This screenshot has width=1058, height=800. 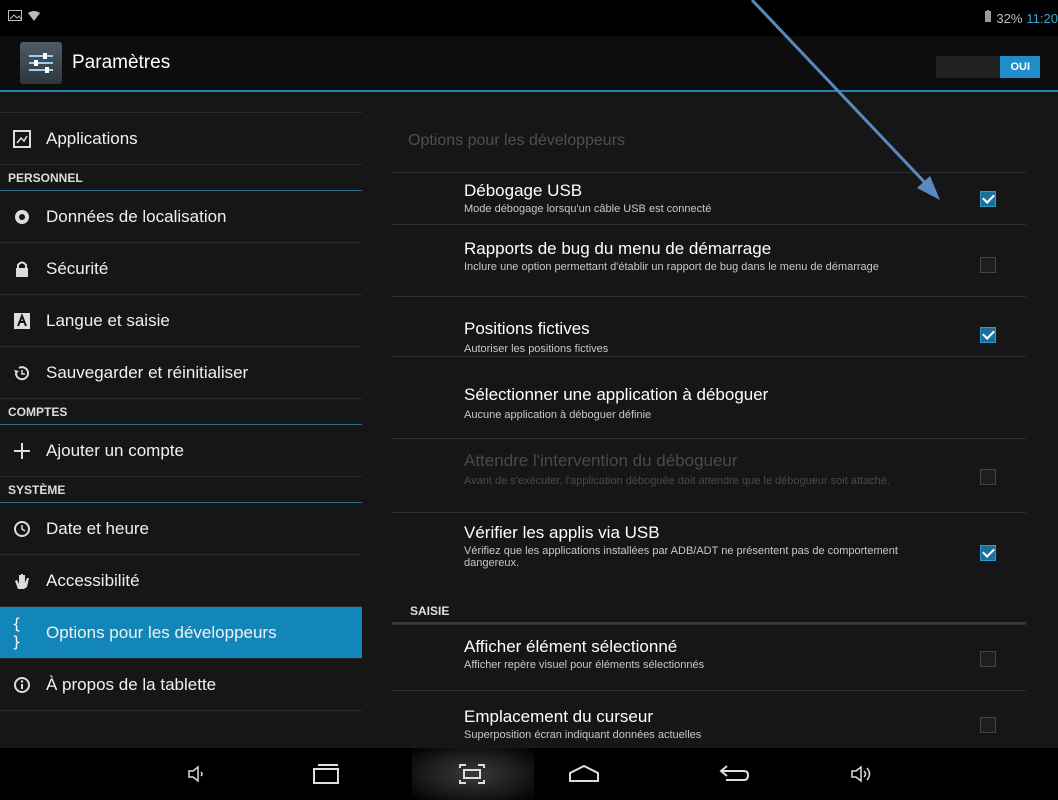 I want to click on hand-icon, so click(x=22, y=581).